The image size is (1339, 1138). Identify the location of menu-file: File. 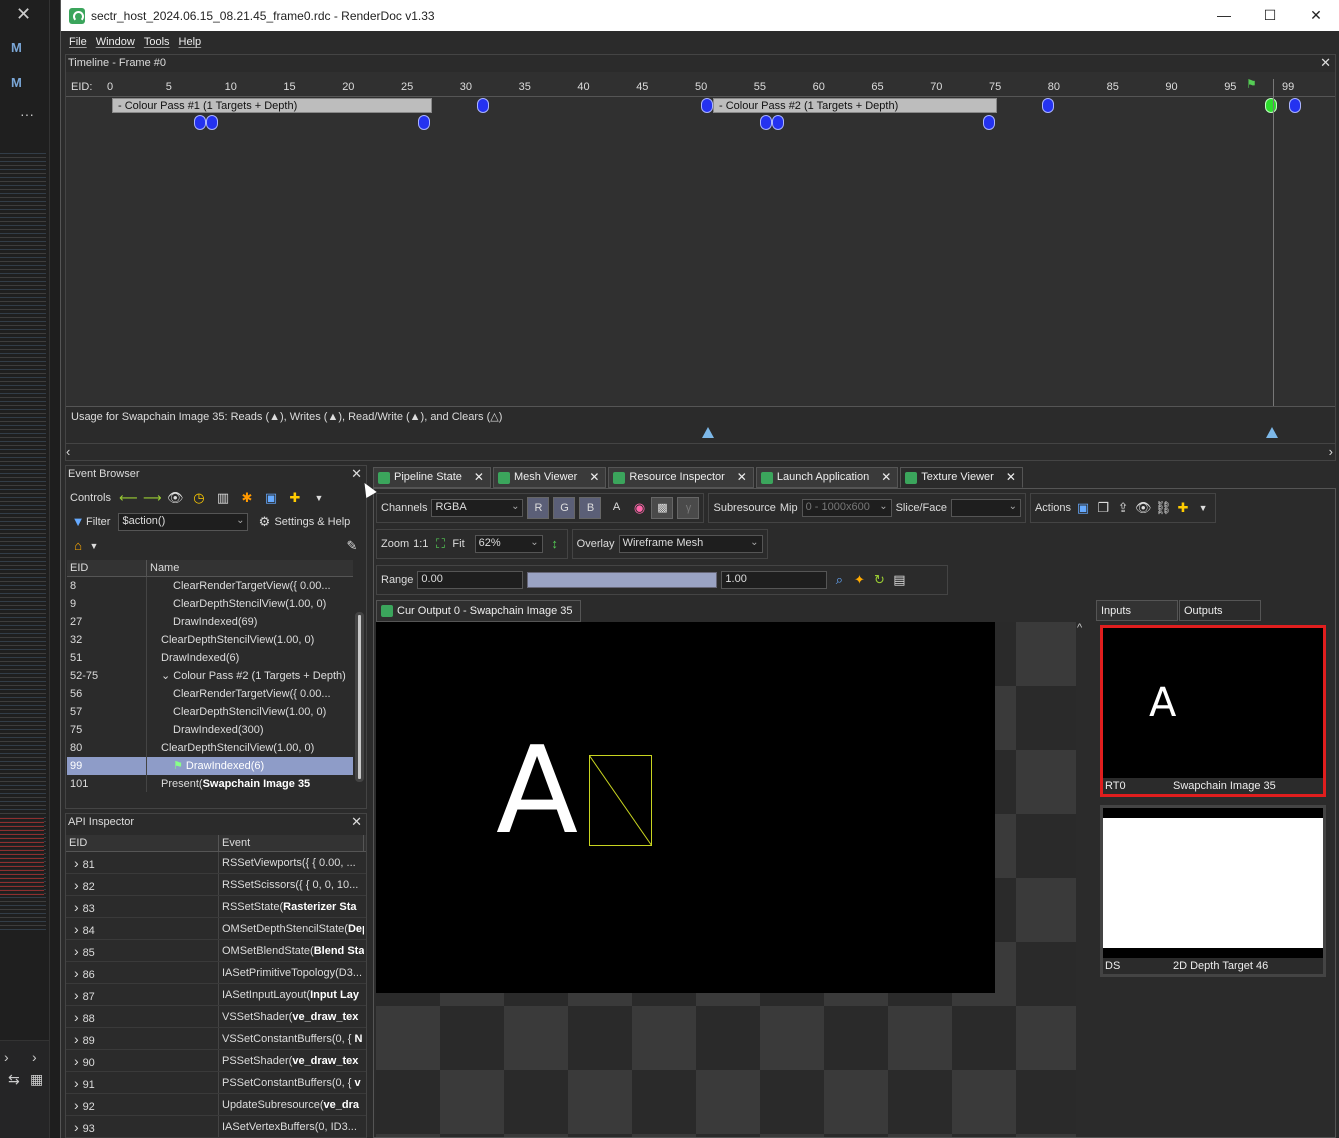
(78, 42).